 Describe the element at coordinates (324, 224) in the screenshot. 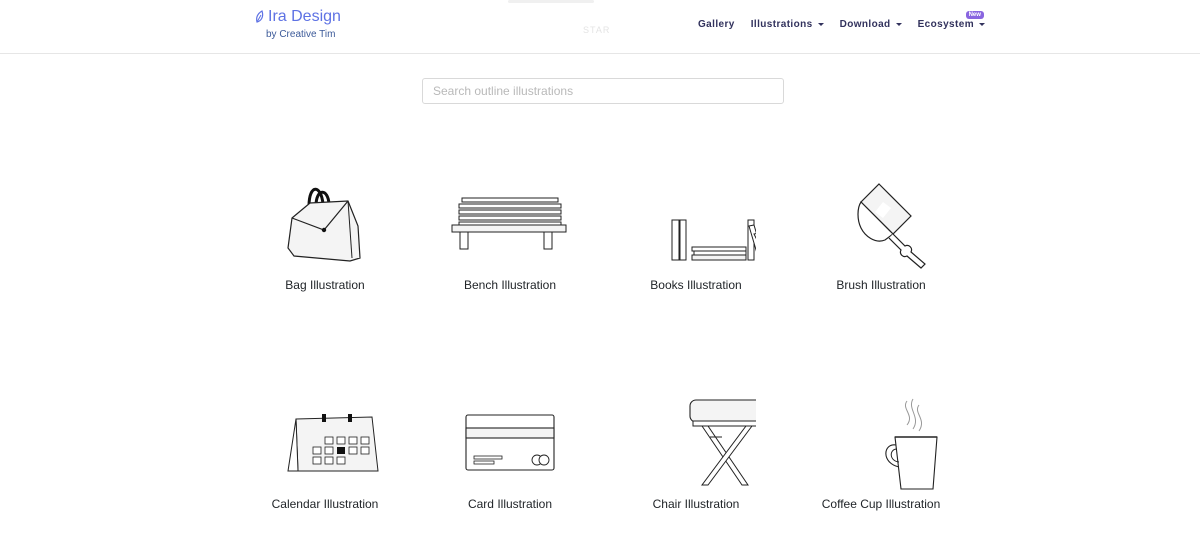

I see `bag-icon` at that location.